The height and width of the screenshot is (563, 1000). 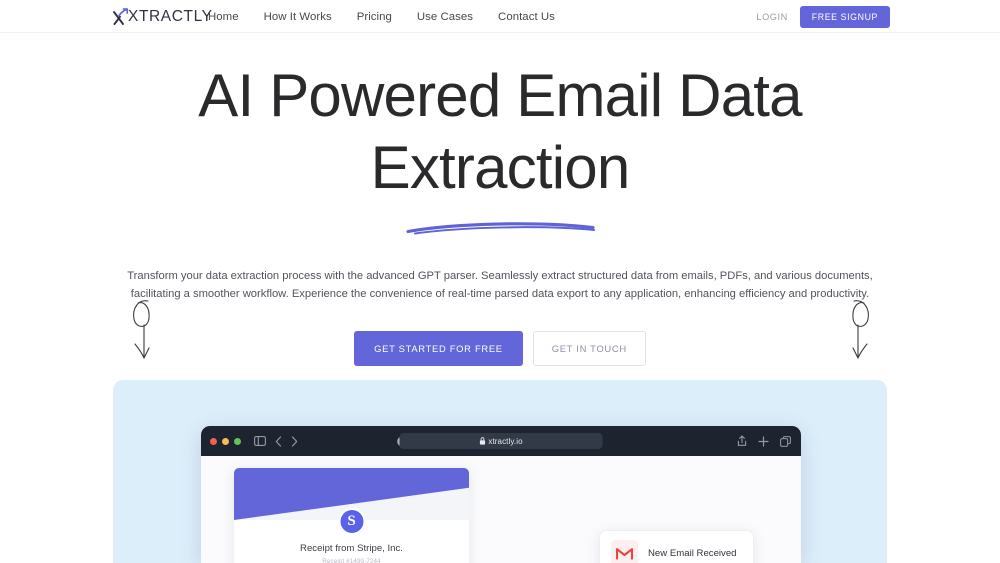 What do you see at coordinates (260, 441) in the screenshot?
I see `sidebar-toggle-icon` at bounding box center [260, 441].